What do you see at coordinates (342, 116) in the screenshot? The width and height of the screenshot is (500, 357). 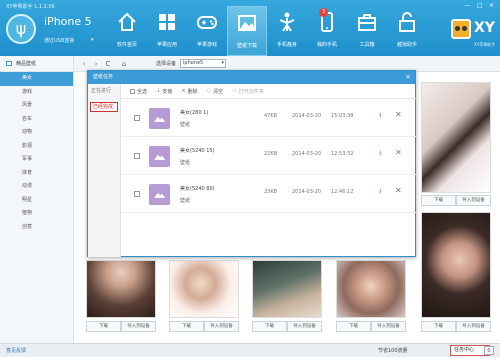 I see `task-time: 15:03:38` at bounding box center [342, 116].